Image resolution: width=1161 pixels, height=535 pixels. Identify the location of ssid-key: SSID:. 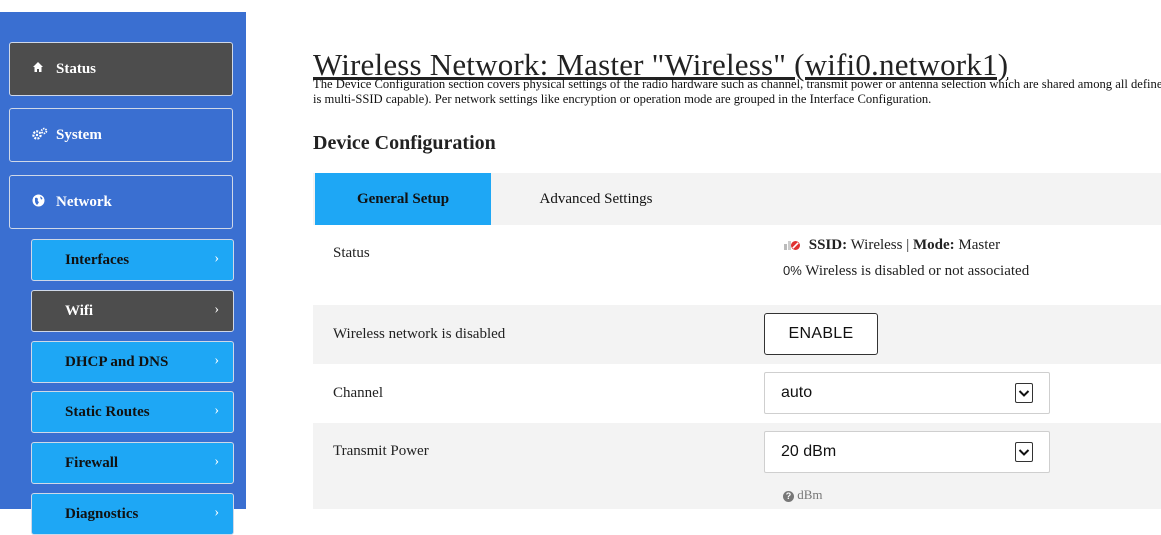
(828, 245).